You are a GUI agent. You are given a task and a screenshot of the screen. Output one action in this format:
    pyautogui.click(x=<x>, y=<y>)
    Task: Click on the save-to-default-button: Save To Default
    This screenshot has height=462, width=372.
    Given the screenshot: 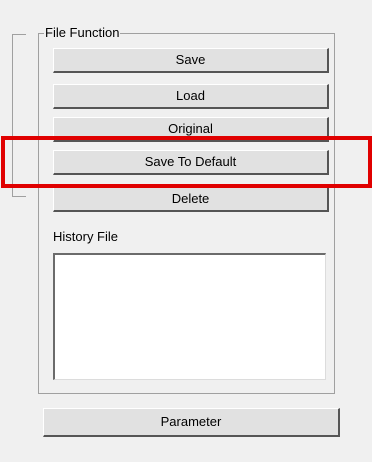 What is the action you would take?
    pyautogui.click(x=191, y=162)
    